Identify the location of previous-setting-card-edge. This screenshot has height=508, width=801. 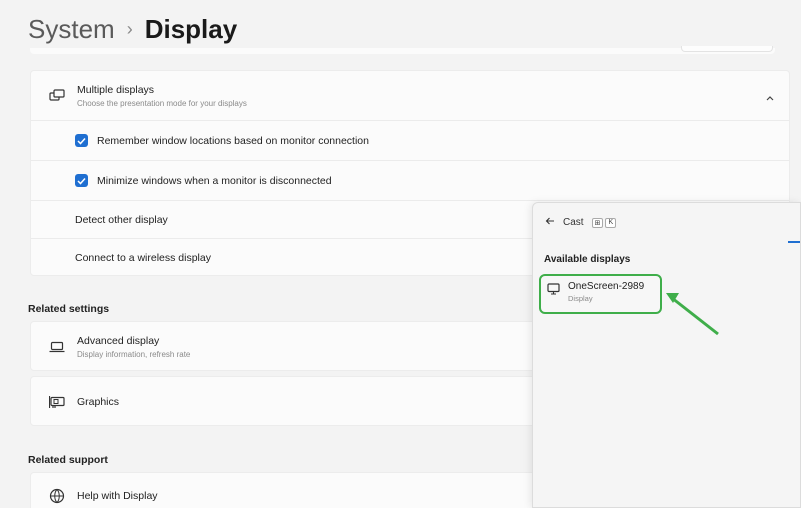
(402, 50).